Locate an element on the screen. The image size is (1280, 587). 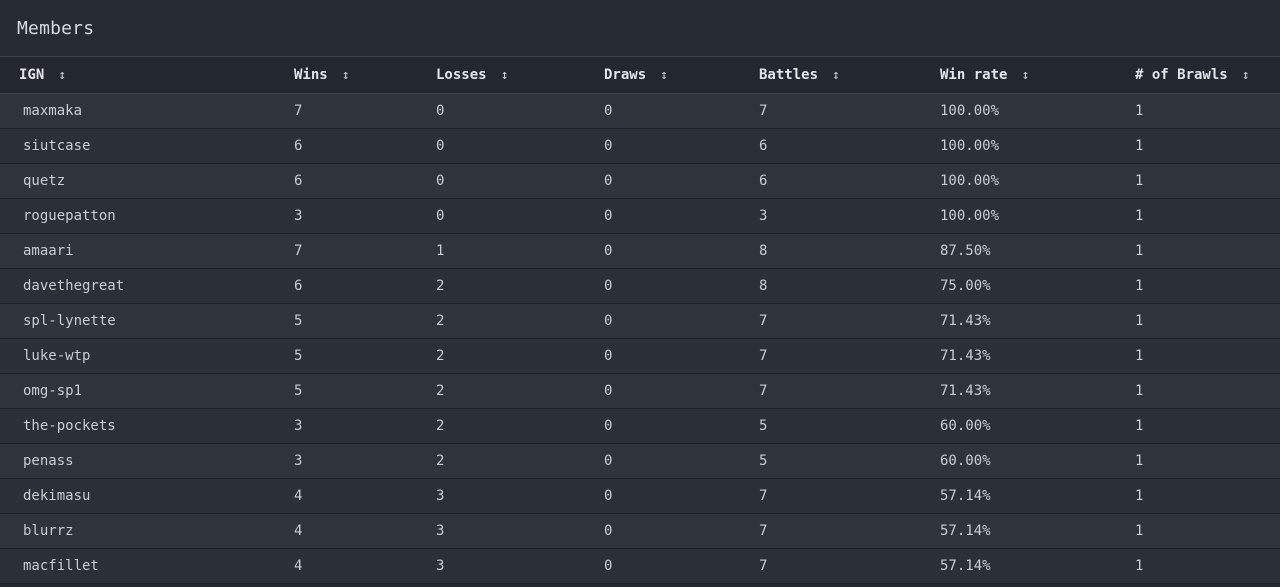
ign-cell: blurrz is located at coordinates (48, 530).